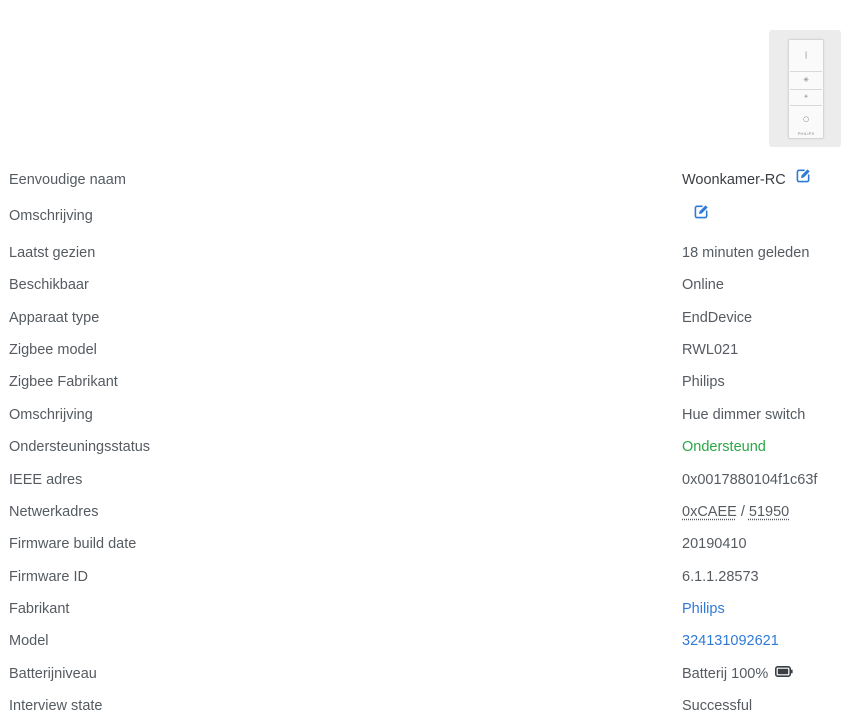  I want to click on availability-value: Online, so click(703, 285).